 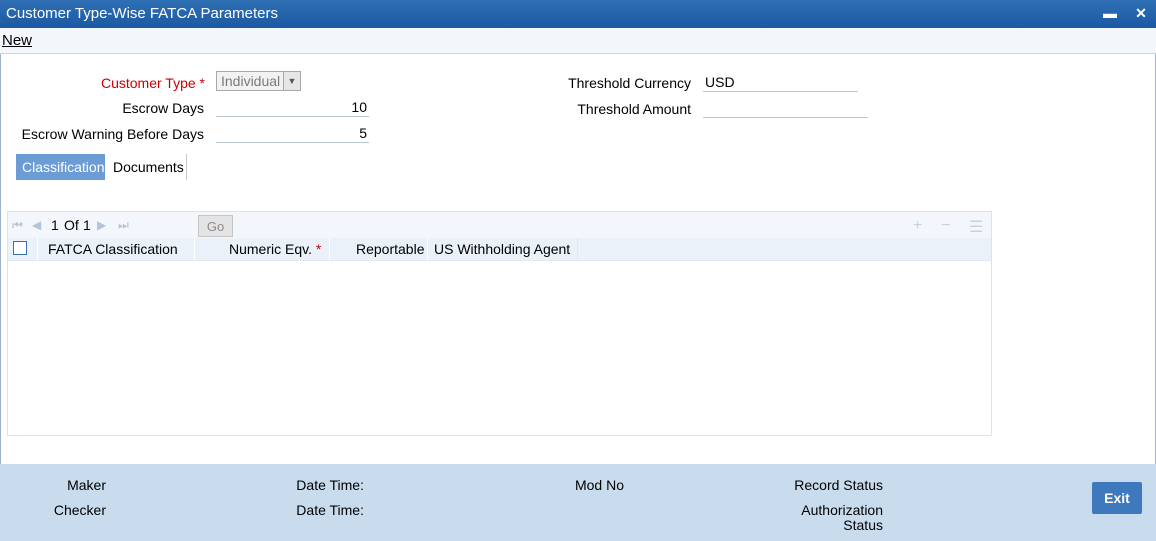 I want to click on tab-classification: Classification, so click(x=60, y=167).